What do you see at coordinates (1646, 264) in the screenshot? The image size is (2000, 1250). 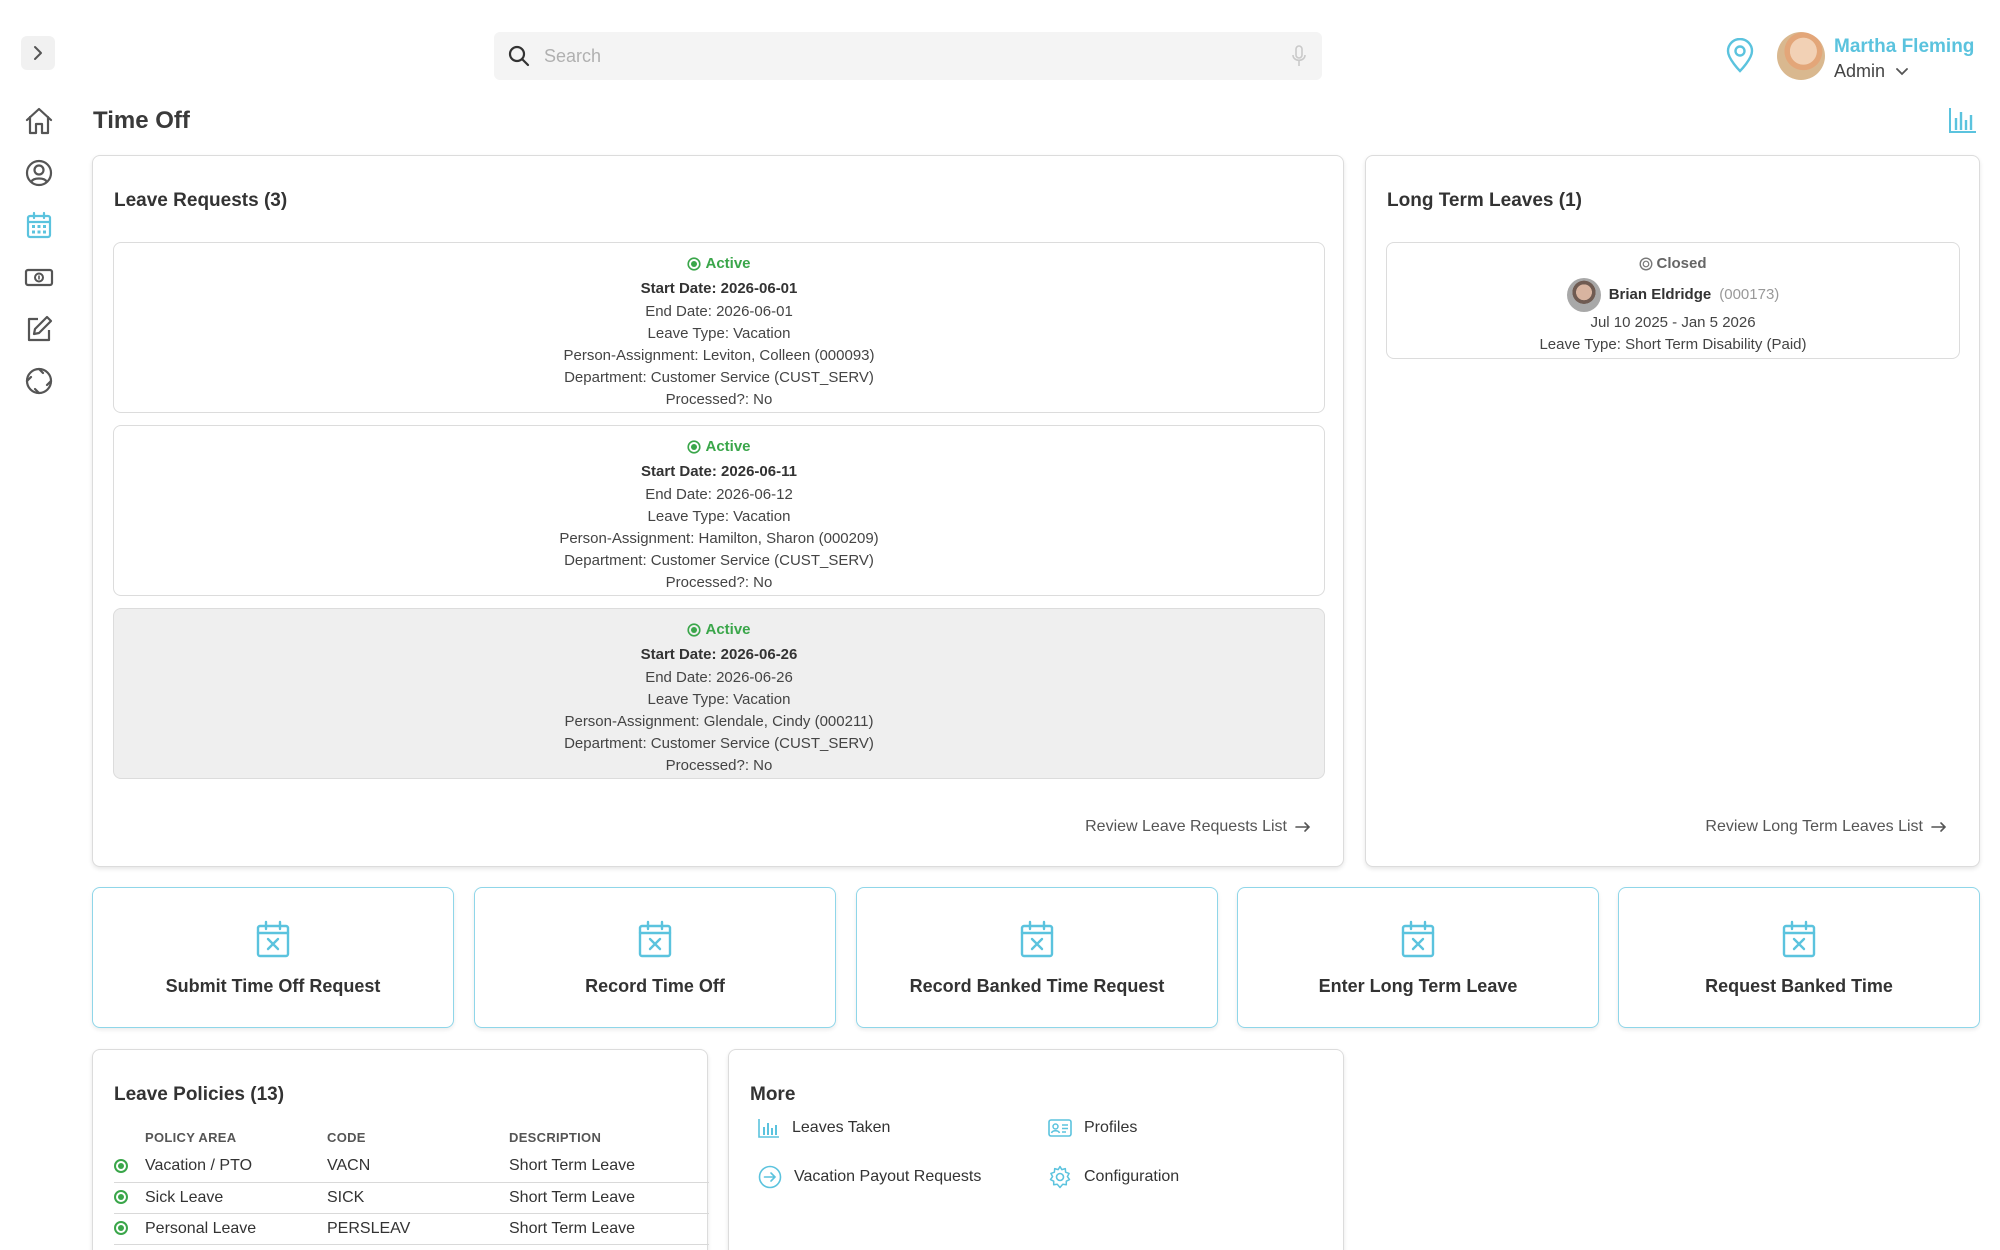 I see `closed-status-icon` at bounding box center [1646, 264].